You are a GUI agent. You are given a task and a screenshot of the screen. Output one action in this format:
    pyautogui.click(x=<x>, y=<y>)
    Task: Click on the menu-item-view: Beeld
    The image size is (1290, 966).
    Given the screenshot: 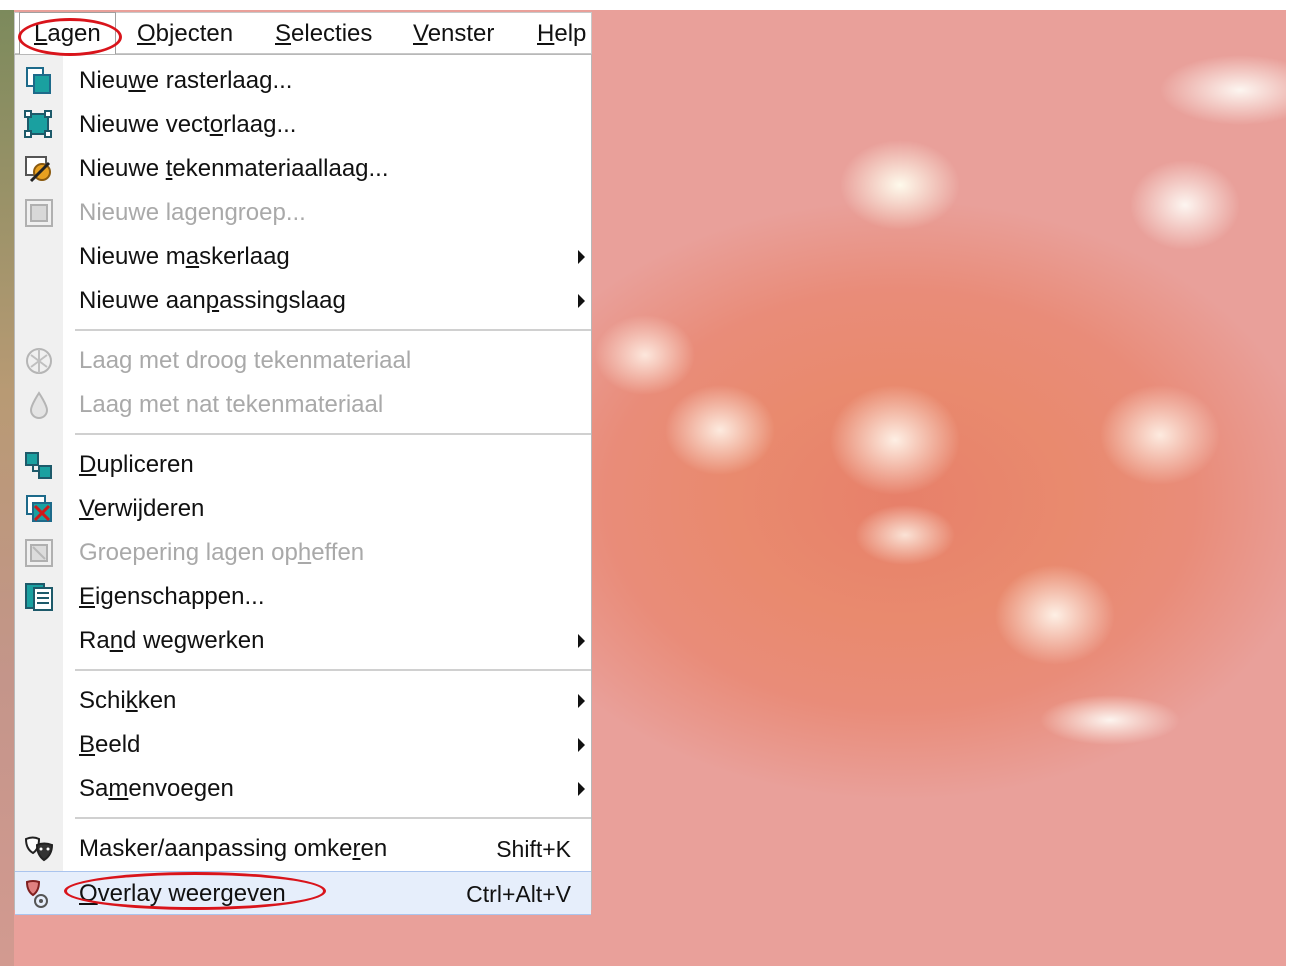 What is the action you would take?
    pyautogui.click(x=303, y=745)
    